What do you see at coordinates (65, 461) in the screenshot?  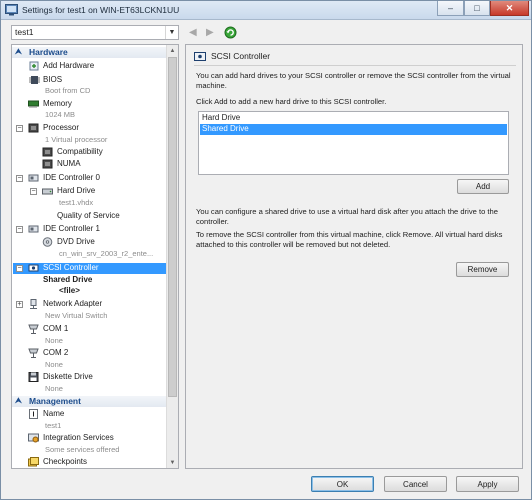 I see `tree-item-checkpoints: Checkpoints` at bounding box center [65, 461].